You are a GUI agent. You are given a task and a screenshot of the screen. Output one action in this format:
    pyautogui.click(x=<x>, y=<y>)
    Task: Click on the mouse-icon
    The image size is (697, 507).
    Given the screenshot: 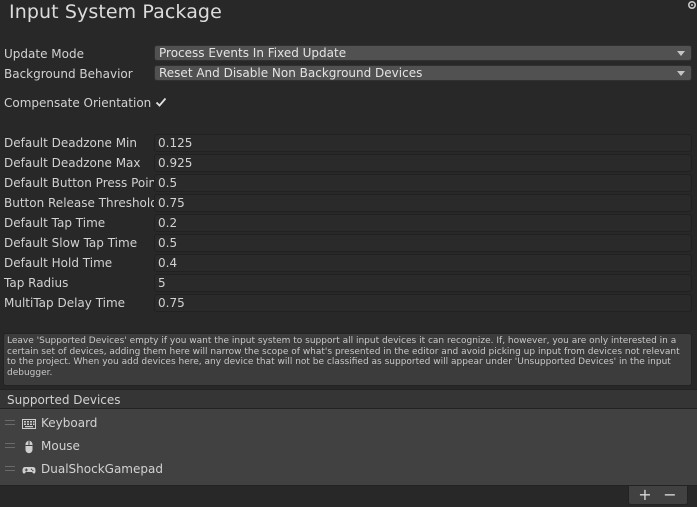 What is the action you would take?
    pyautogui.click(x=29, y=447)
    